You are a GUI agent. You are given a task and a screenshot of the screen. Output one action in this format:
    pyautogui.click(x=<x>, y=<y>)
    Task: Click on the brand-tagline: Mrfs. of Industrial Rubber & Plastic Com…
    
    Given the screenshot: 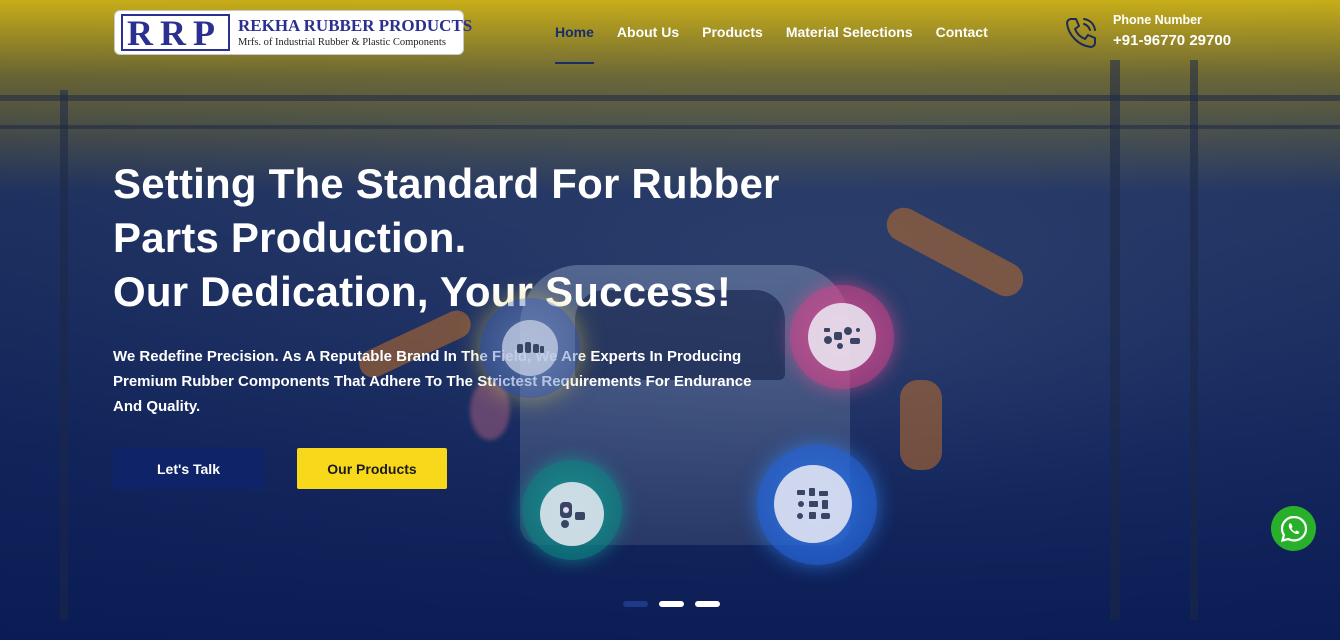 What is the action you would take?
    pyautogui.click(x=342, y=42)
    